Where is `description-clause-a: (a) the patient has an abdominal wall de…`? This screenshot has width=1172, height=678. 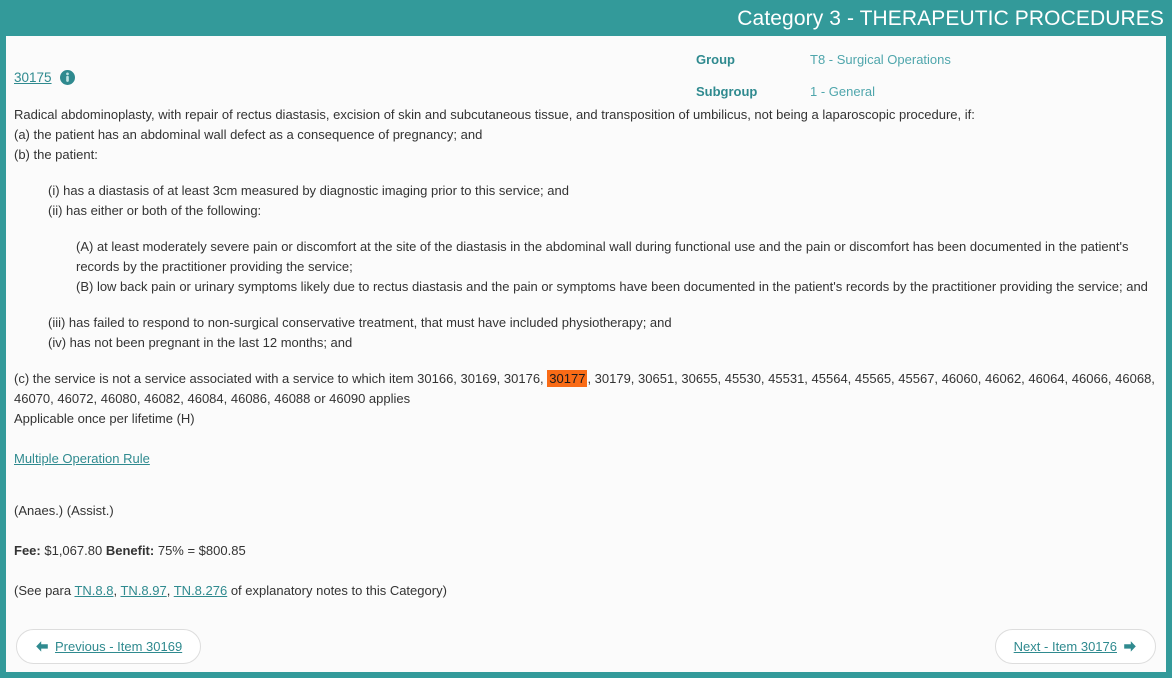
description-clause-a: (a) the patient has an abdominal wall de… is located at coordinates (248, 134).